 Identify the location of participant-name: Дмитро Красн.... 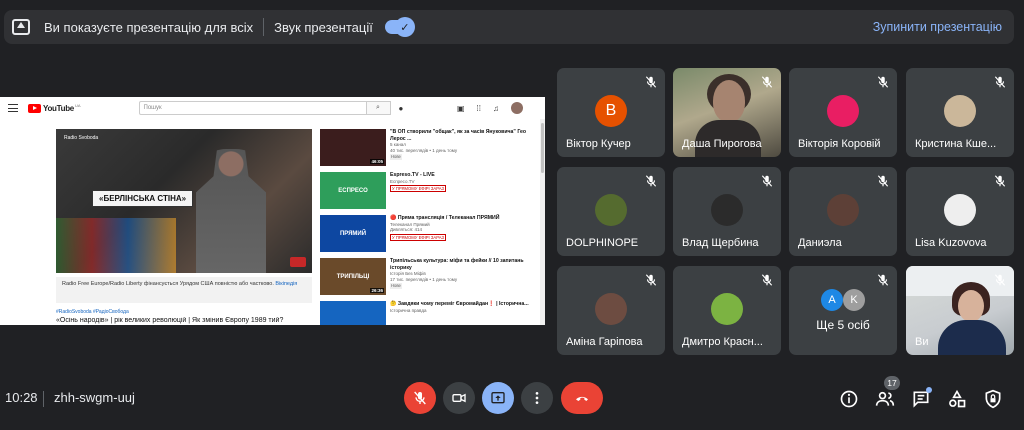
(722, 342).